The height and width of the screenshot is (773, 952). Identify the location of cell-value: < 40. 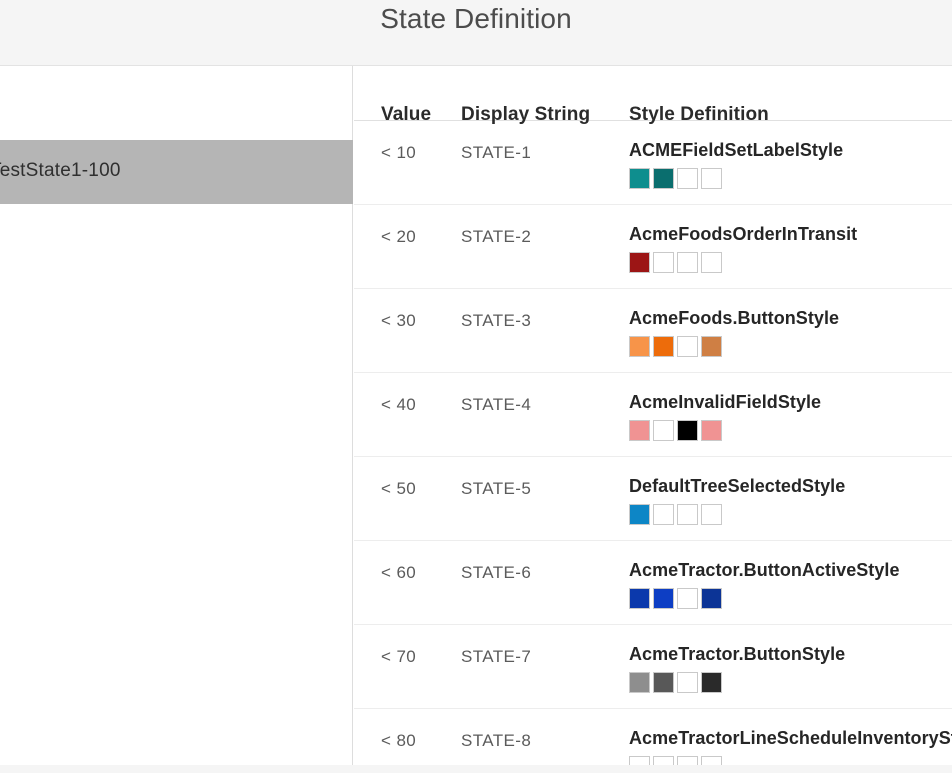
(399, 404).